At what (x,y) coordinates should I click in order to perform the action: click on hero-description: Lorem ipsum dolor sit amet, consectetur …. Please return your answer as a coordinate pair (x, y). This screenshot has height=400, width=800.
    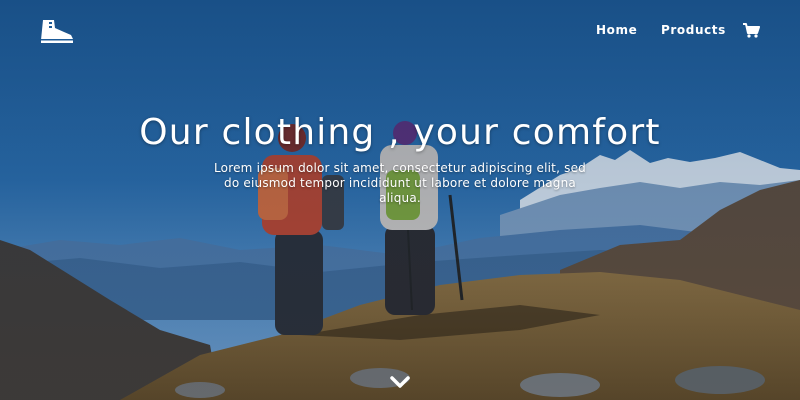
    Looking at the image, I should click on (400, 183).